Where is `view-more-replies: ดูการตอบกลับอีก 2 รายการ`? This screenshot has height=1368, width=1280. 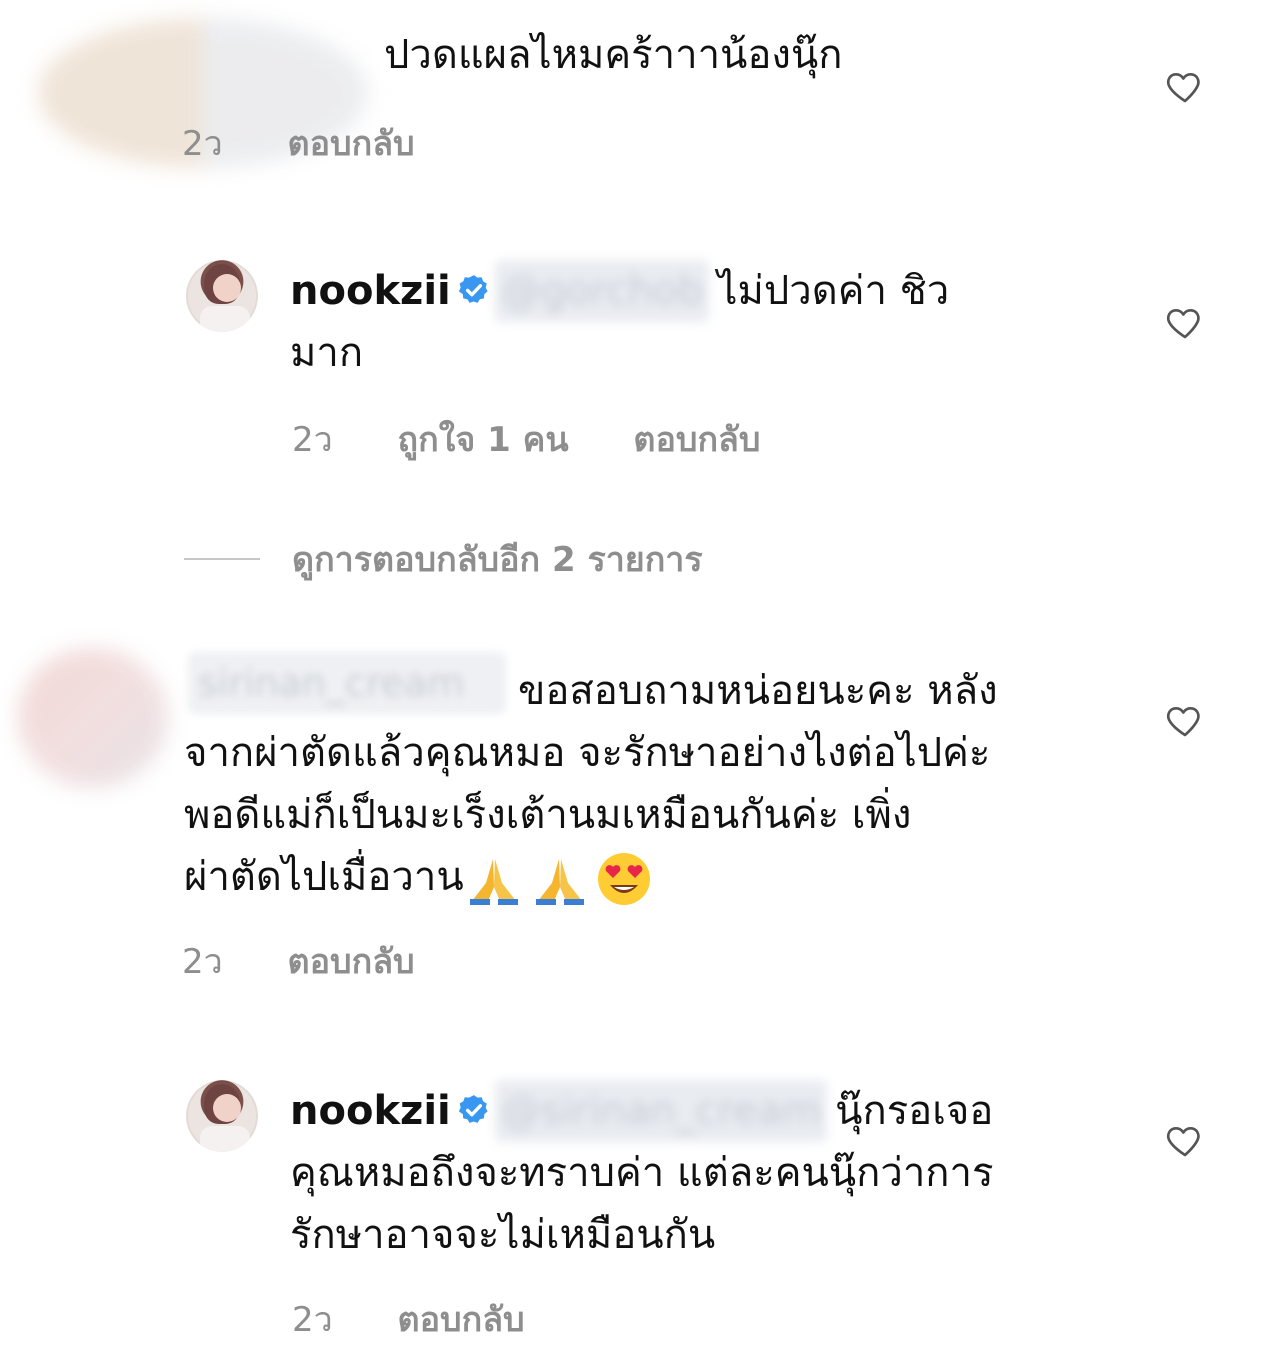 view-more-replies: ดูการตอบกลับอีก 2 รายการ is located at coordinates (443, 559).